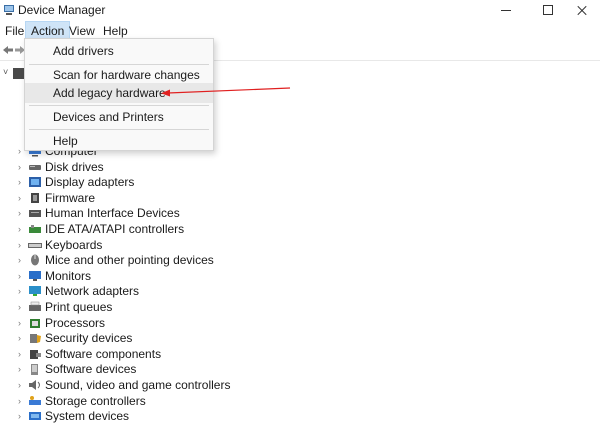 This screenshot has height=425, width=600. Describe the element at coordinates (168, 168) in the screenshot. I see `tree-item: › Disk drives` at that location.